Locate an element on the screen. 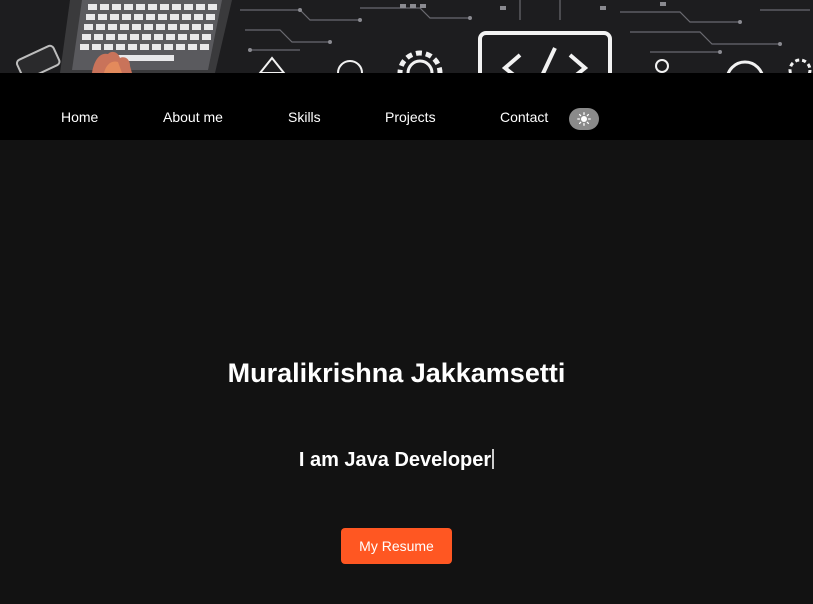  nav-link-contact: Contact is located at coordinates (524, 106).